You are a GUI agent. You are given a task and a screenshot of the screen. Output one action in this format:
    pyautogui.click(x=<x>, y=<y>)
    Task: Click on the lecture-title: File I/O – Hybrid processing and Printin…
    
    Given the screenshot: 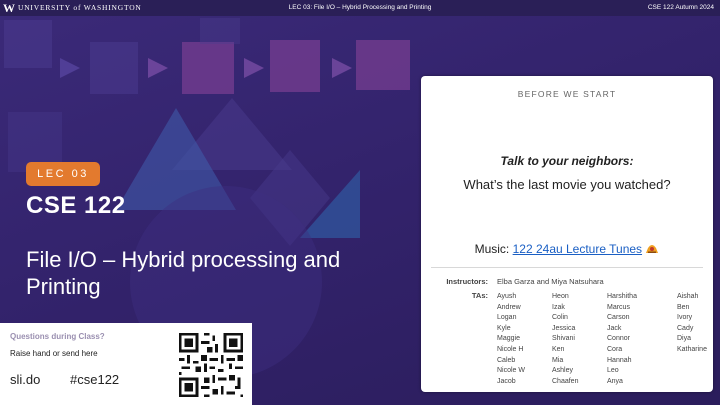 What is the action you would take?
    pyautogui.click(x=183, y=273)
    